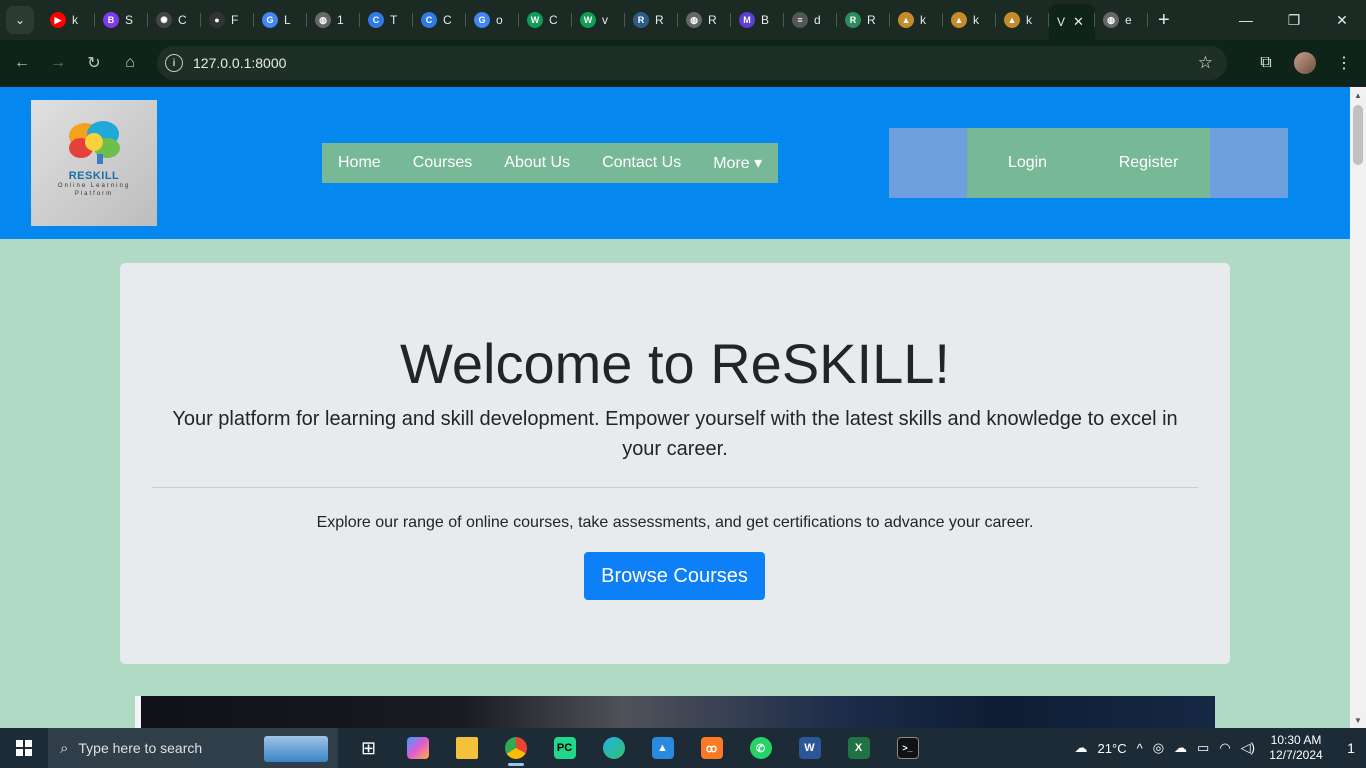 The height and width of the screenshot is (768, 1366). I want to click on tab: Wv, so click(598, 20).